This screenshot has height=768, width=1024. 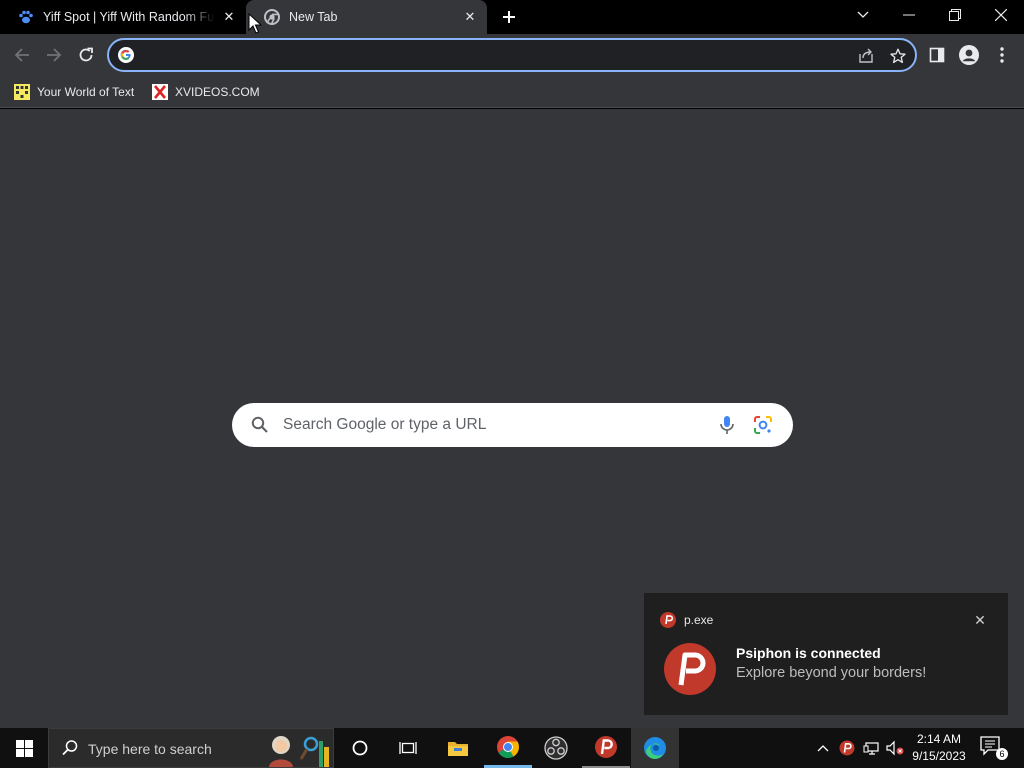 I want to click on bookmark-your-world-of-text: Your World of Text, so click(x=74, y=92).